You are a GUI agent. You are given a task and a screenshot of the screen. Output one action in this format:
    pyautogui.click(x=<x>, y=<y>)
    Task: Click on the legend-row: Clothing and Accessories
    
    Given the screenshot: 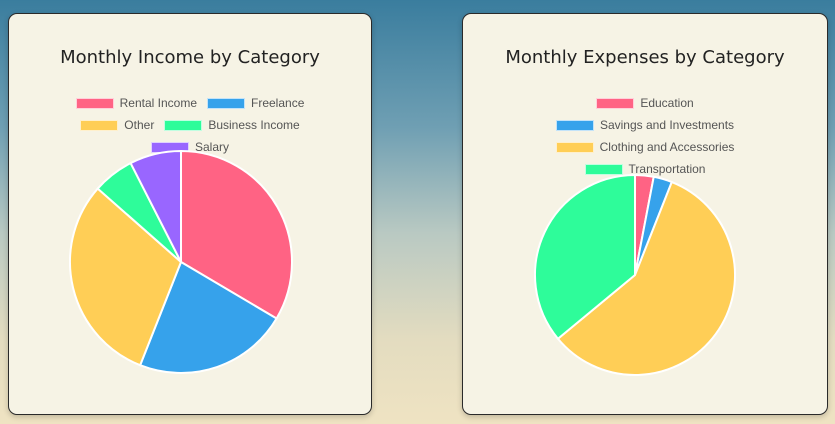 What is the action you would take?
    pyautogui.click(x=645, y=147)
    